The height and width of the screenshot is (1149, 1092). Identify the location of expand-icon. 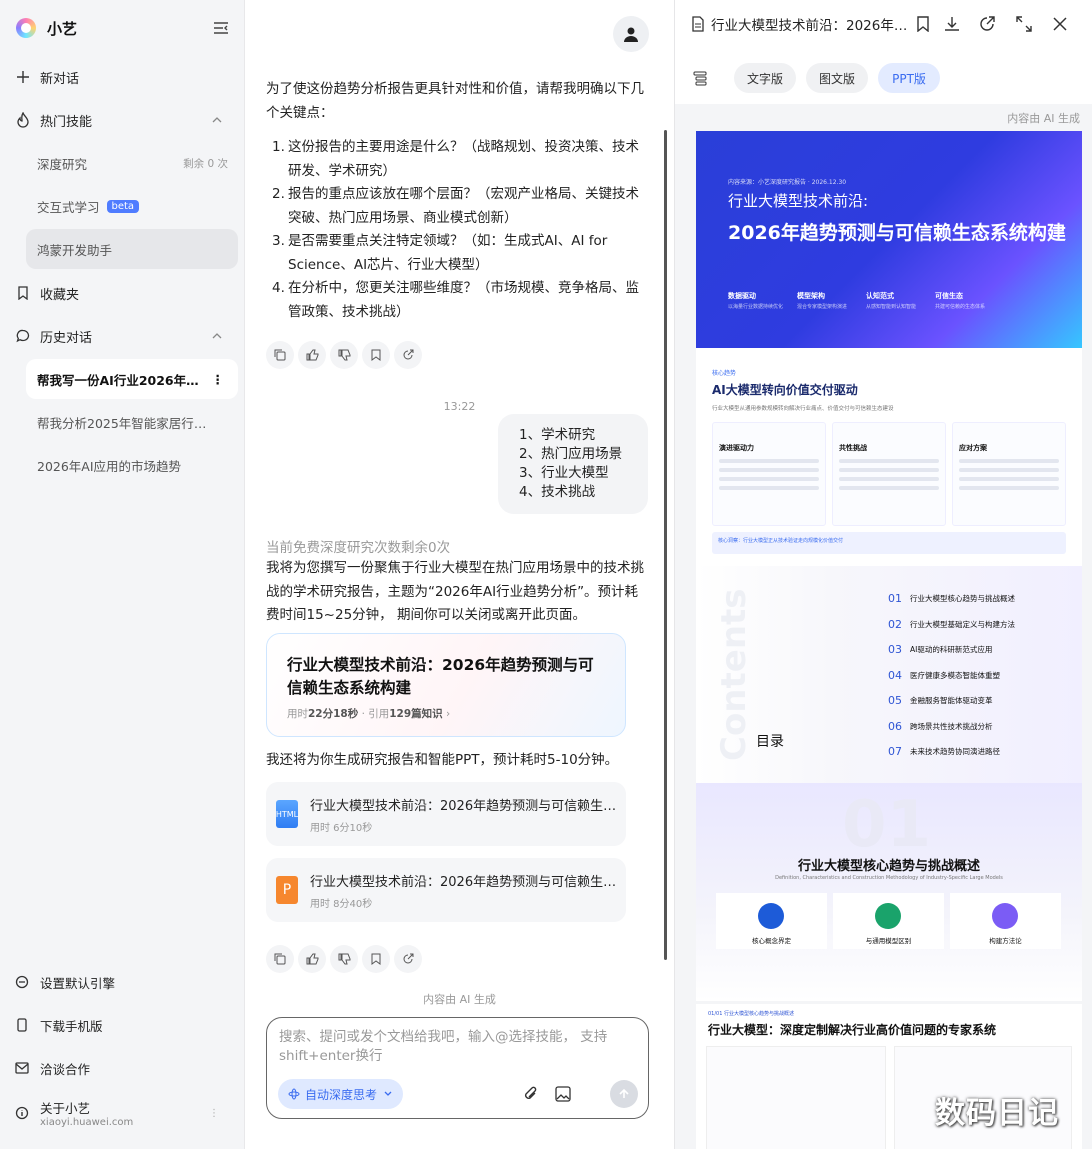
(1024, 24).